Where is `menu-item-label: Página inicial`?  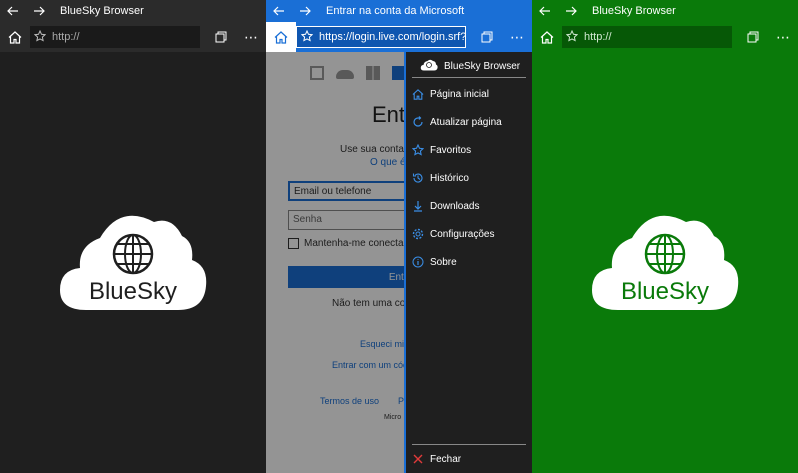
menu-item-label: Página inicial is located at coordinates (459, 94).